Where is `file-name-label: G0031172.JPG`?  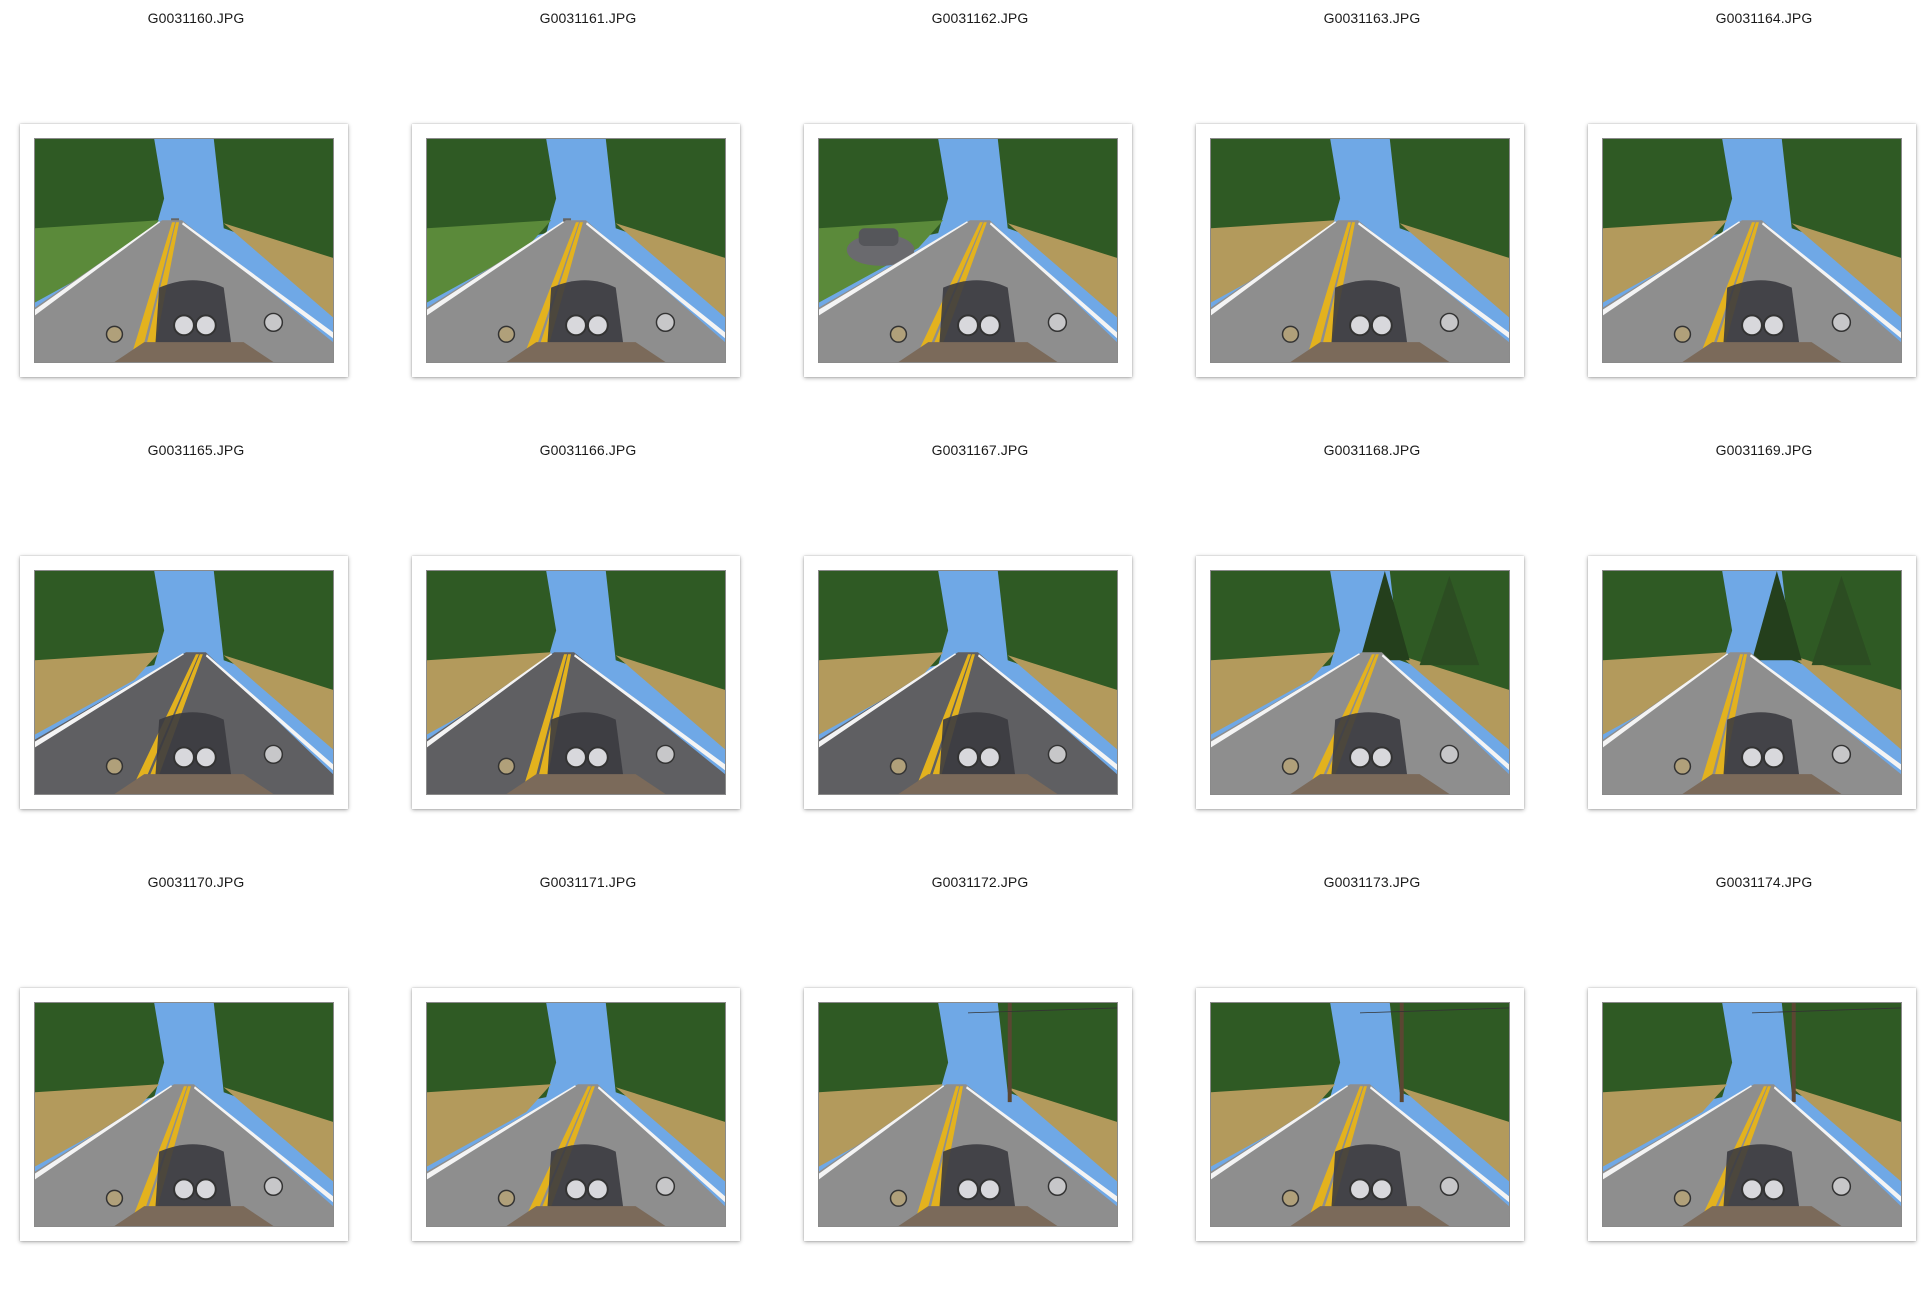
file-name-label: G0031172.JPG is located at coordinates (980, 882).